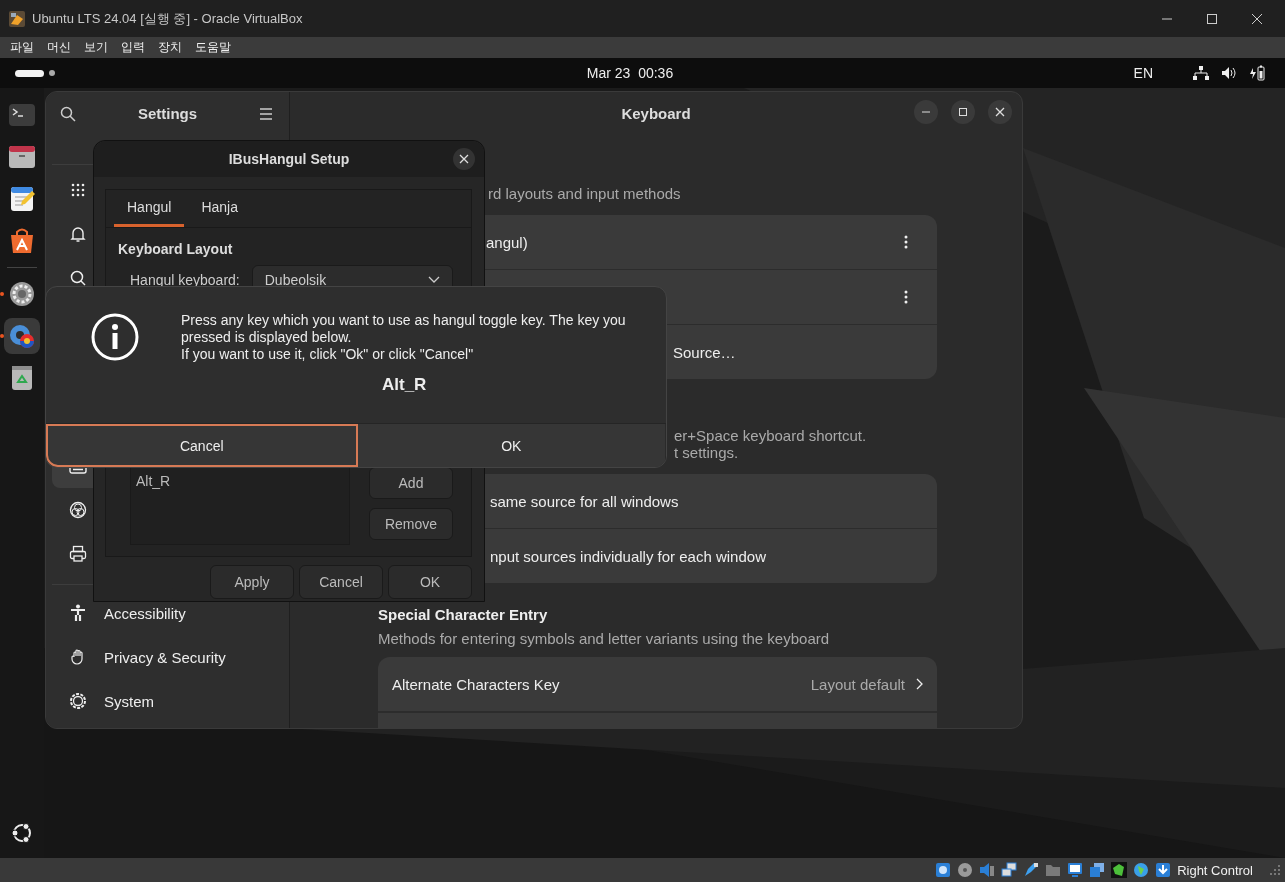  What do you see at coordinates (167, 113) in the screenshot?
I see `sidebar-title: Settings` at bounding box center [167, 113].